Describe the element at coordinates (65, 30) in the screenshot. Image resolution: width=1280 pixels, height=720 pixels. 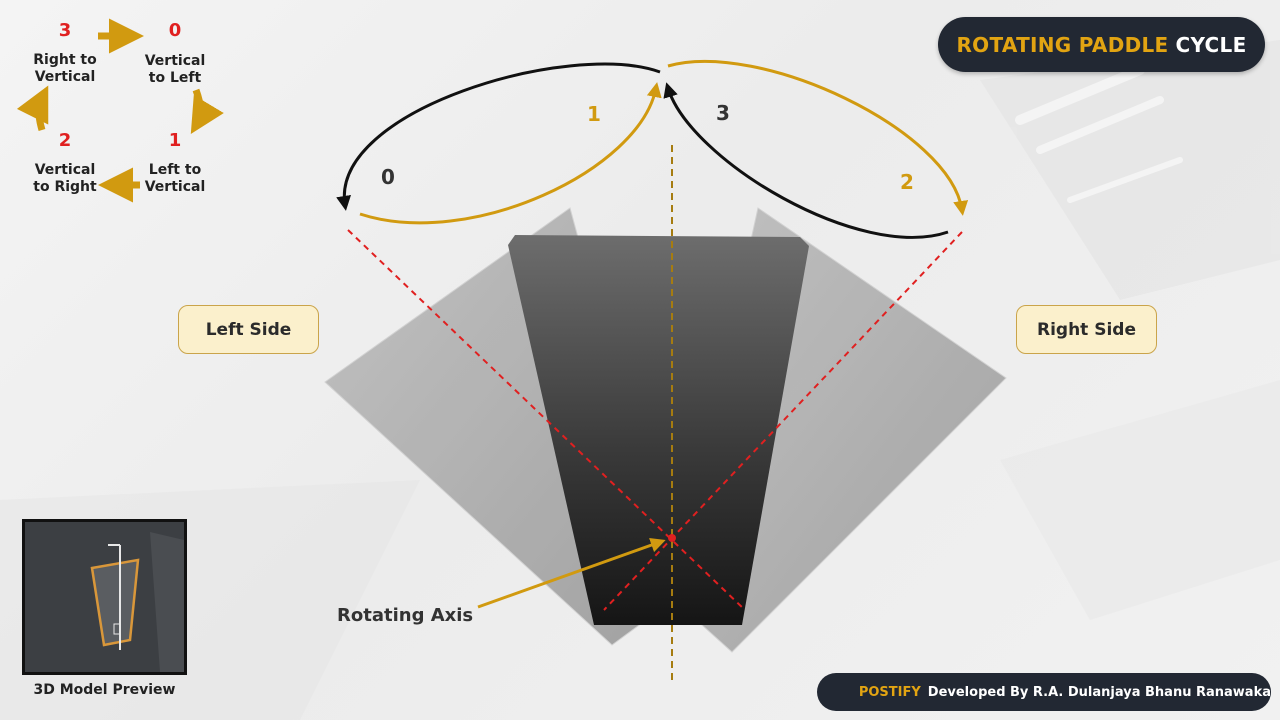
I see `cycle-step-3-number: 3` at that location.